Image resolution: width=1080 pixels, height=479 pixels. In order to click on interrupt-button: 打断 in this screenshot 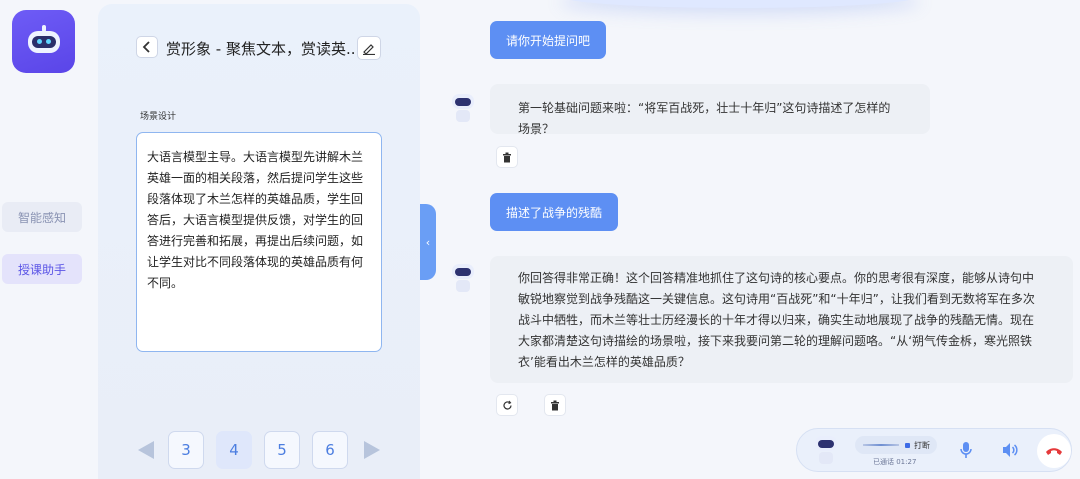, I will do `click(896, 445)`.